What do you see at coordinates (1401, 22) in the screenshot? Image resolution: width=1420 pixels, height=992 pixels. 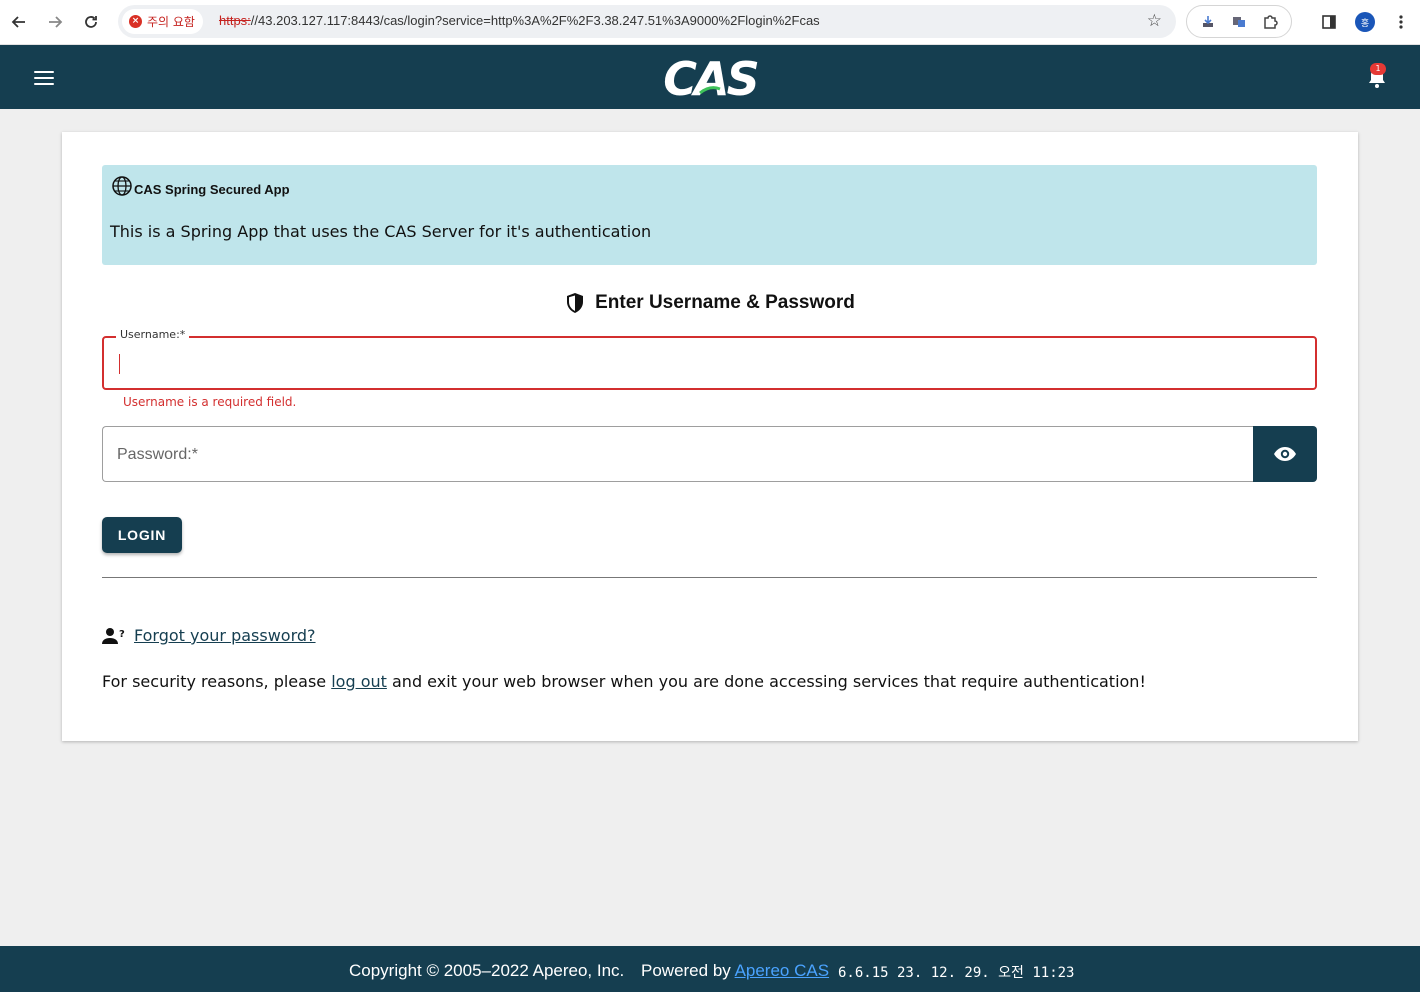 I see `browser-menu-icon` at bounding box center [1401, 22].